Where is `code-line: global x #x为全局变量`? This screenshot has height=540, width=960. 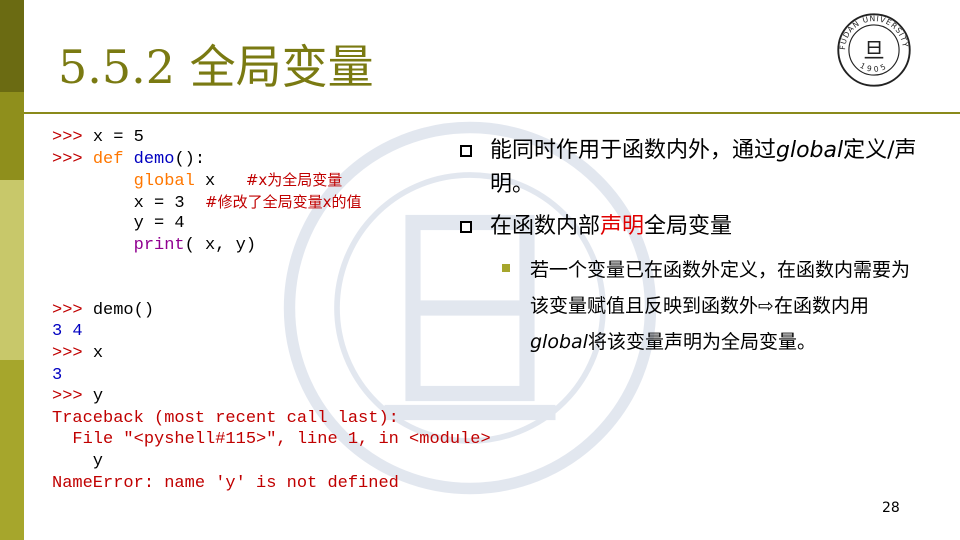
code-line: global x #x为全局变量 is located at coordinates (271, 181).